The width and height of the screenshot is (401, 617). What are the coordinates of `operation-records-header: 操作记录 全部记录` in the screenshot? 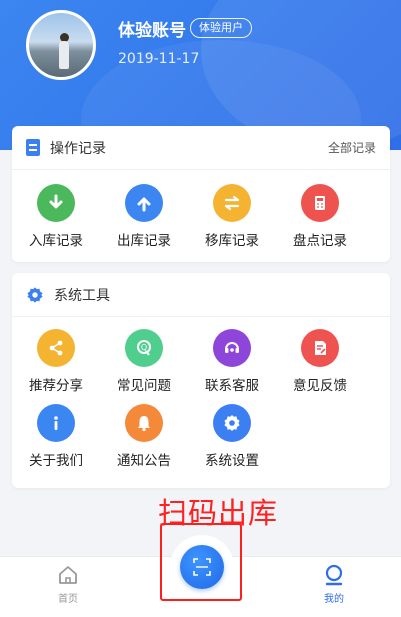 It's located at (201, 148).